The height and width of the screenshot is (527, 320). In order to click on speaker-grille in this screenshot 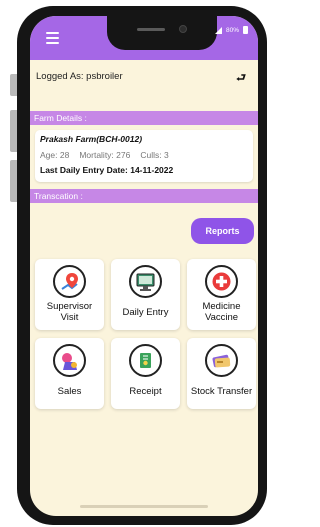, I will do `click(151, 29)`.